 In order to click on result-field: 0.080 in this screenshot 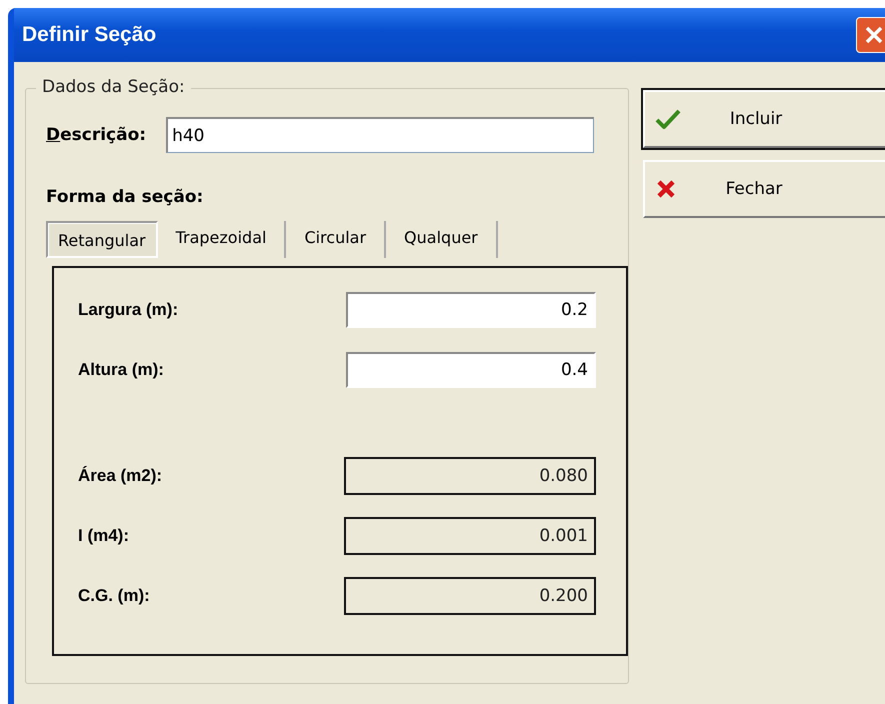, I will do `click(470, 476)`.